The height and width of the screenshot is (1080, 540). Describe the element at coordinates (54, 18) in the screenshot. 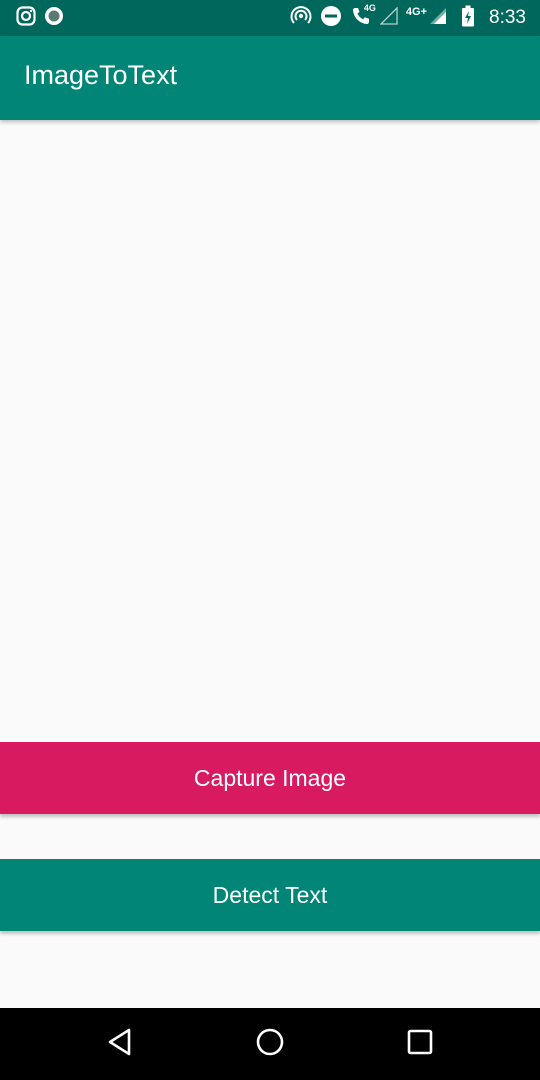

I see `circle-notification-icon` at that location.